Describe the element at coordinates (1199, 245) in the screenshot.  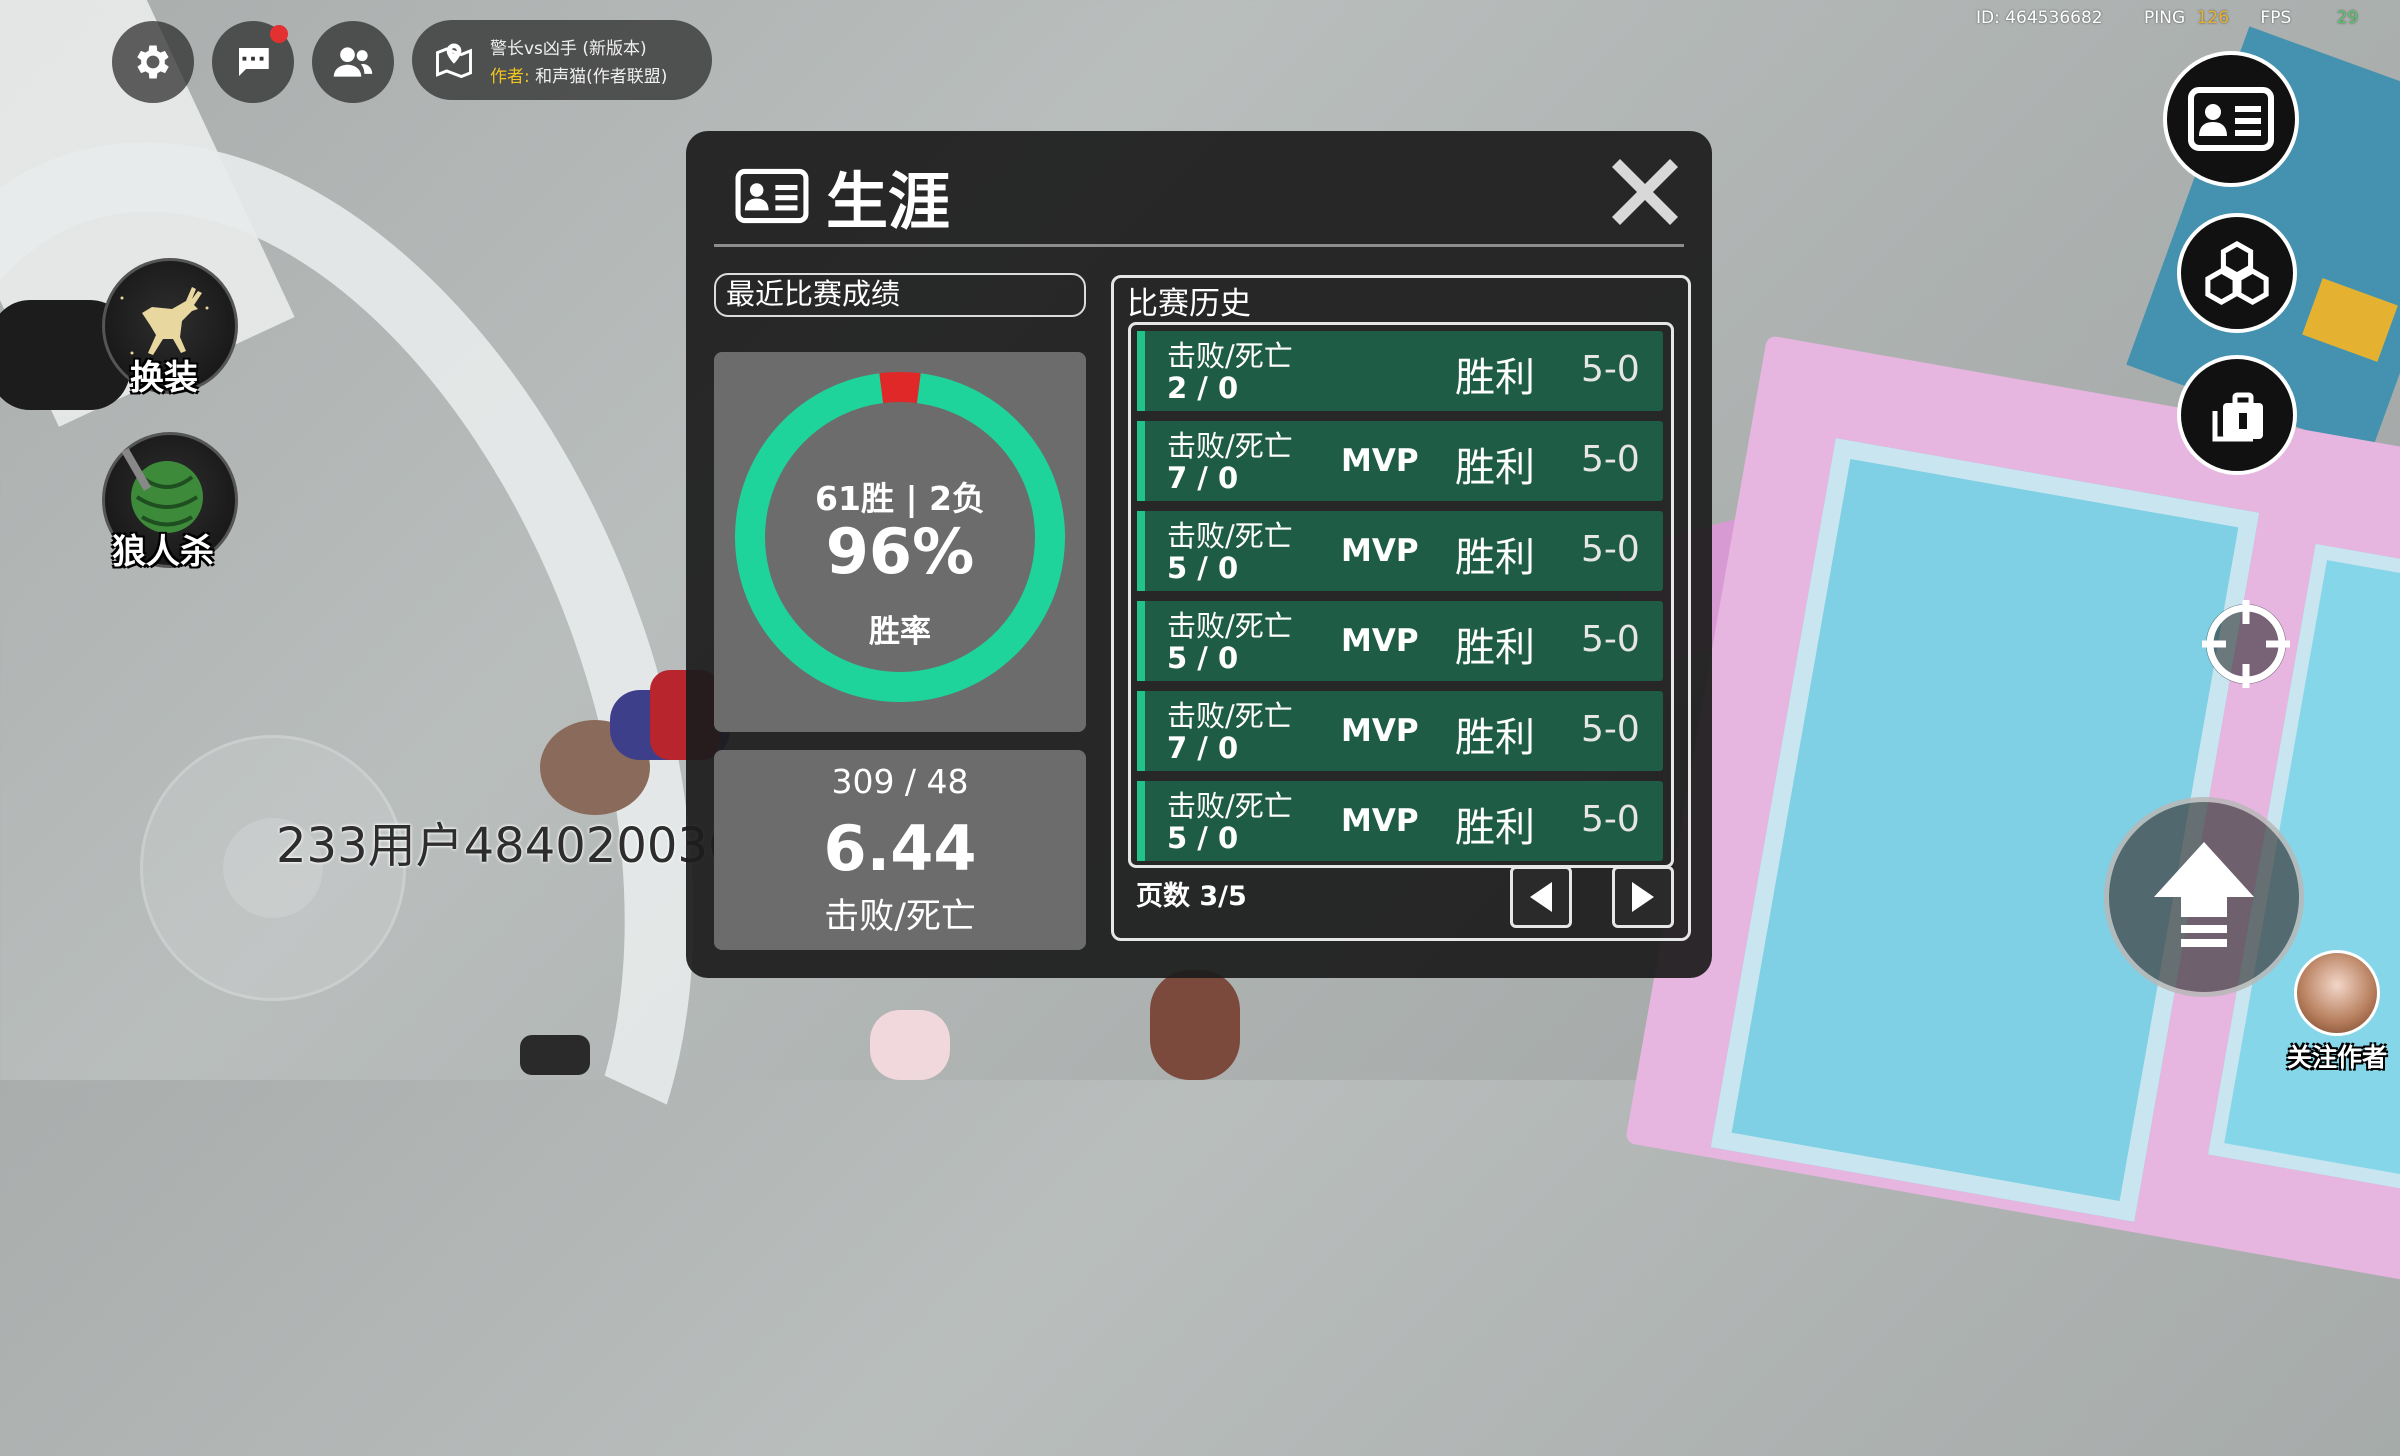
I see `header-divider` at that location.